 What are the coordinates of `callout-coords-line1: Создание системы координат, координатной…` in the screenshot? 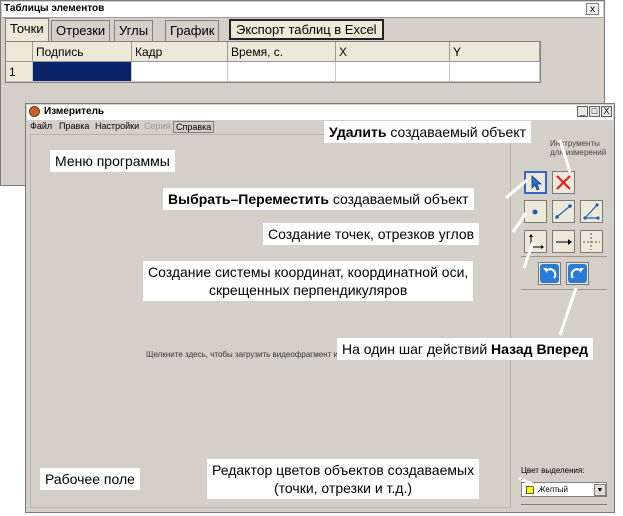 It's located at (308, 272).